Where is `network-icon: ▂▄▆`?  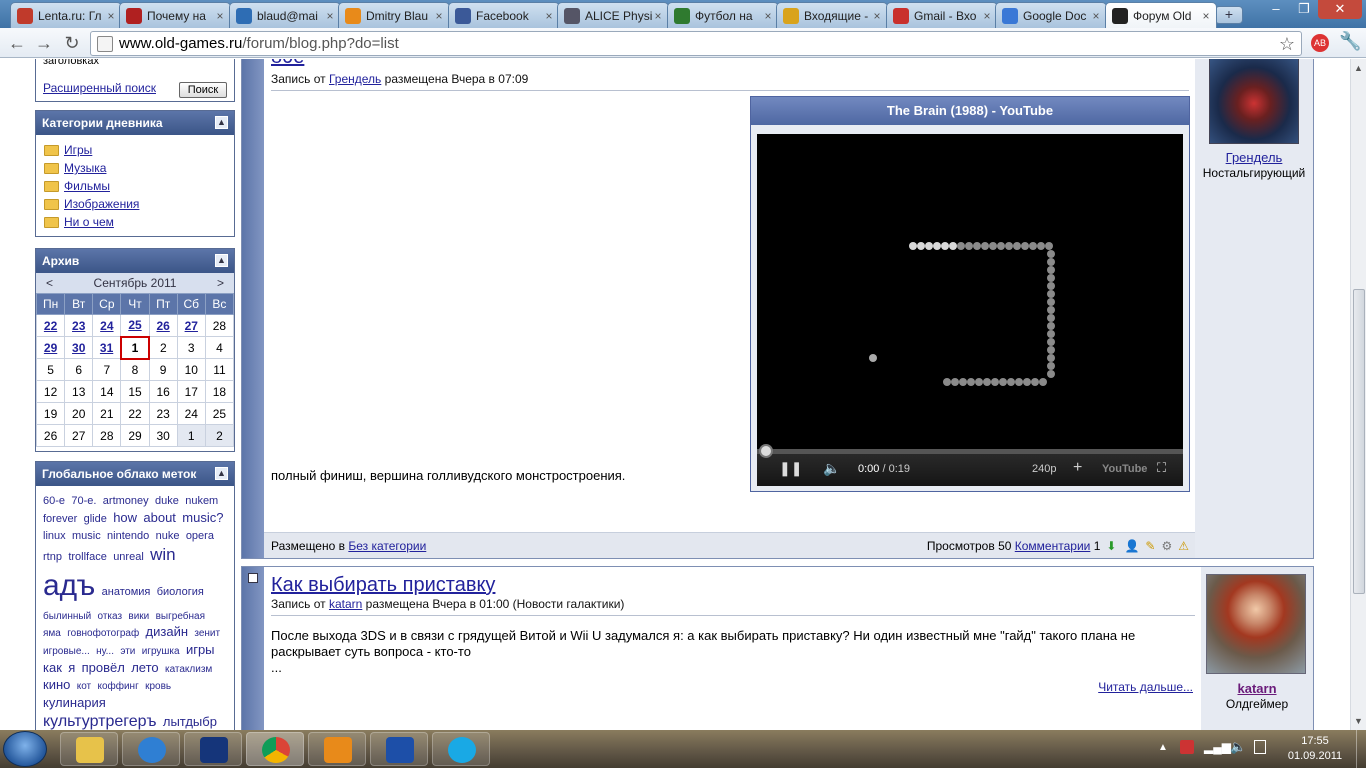
network-icon: ▂▄▆ is located at coordinates (1217, 747).